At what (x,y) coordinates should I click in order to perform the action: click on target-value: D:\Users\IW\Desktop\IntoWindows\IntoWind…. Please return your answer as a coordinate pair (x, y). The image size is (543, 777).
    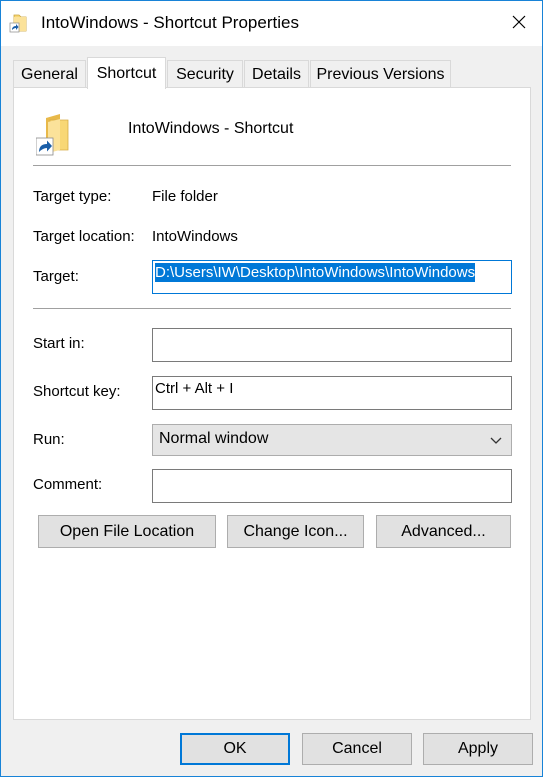
    Looking at the image, I should click on (315, 272).